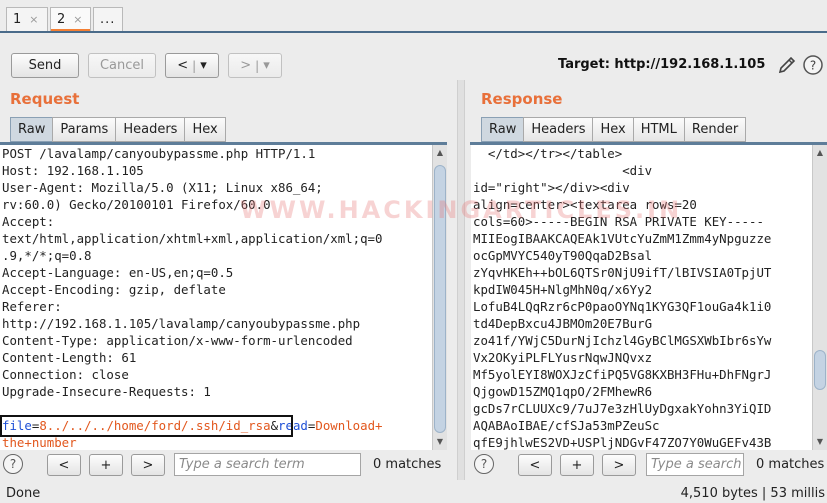 The image size is (827, 503). I want to click on chevron-left-icon: <, so click(183, 65).